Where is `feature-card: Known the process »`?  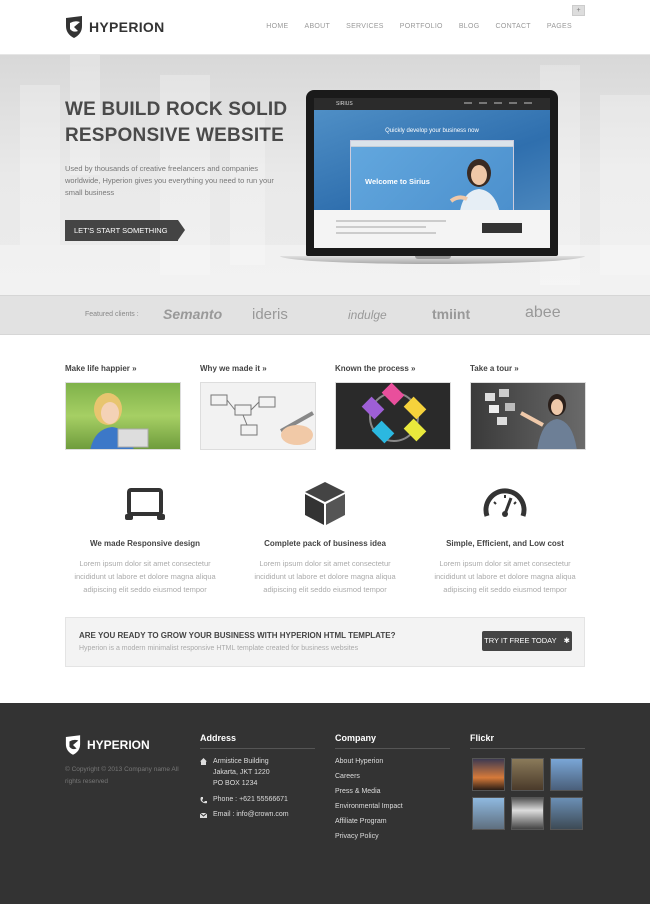
feature-card: Known the process » is located at coordinates (393, 407).